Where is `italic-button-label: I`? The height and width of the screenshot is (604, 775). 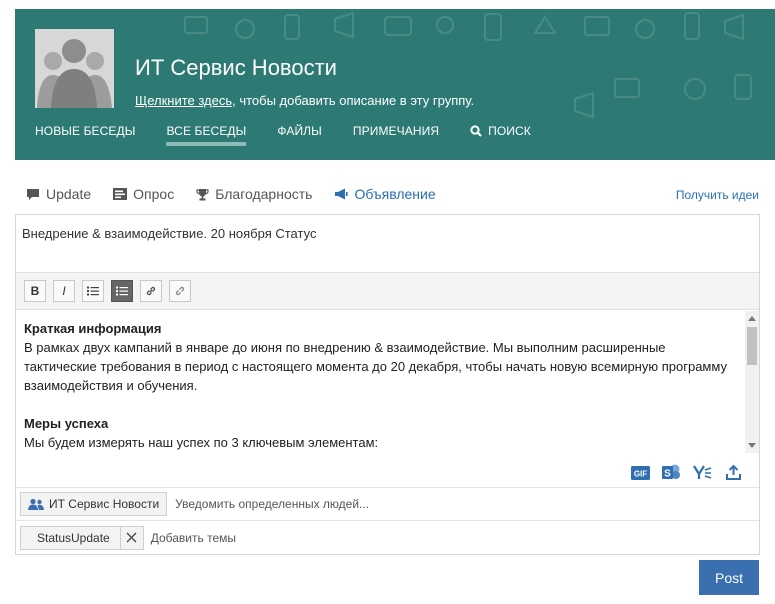
italic-button-label: I is located at coordinates (64, 291).